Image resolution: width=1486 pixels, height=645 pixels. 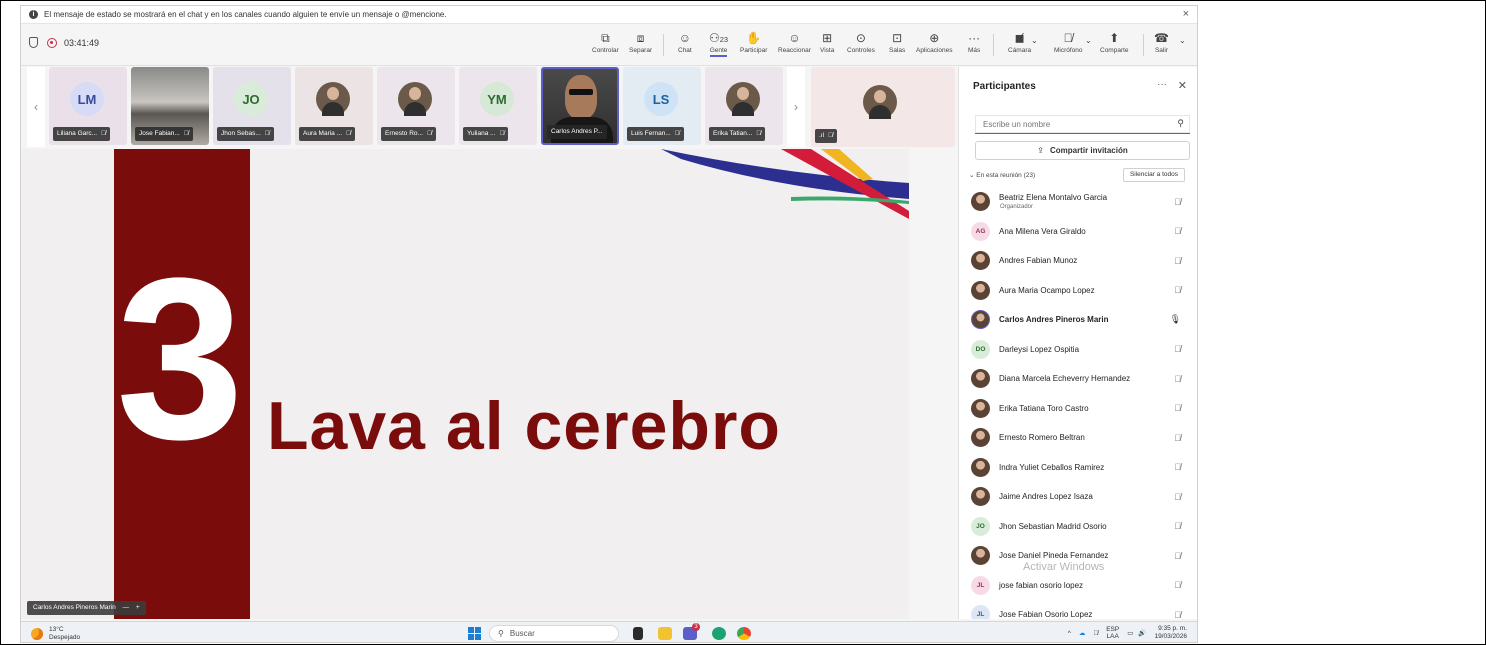 What do you see at coordinates (897, 41) in the screenshot?
I see `salas-button: ⊡ Salas` at bounding box center [897, 41].